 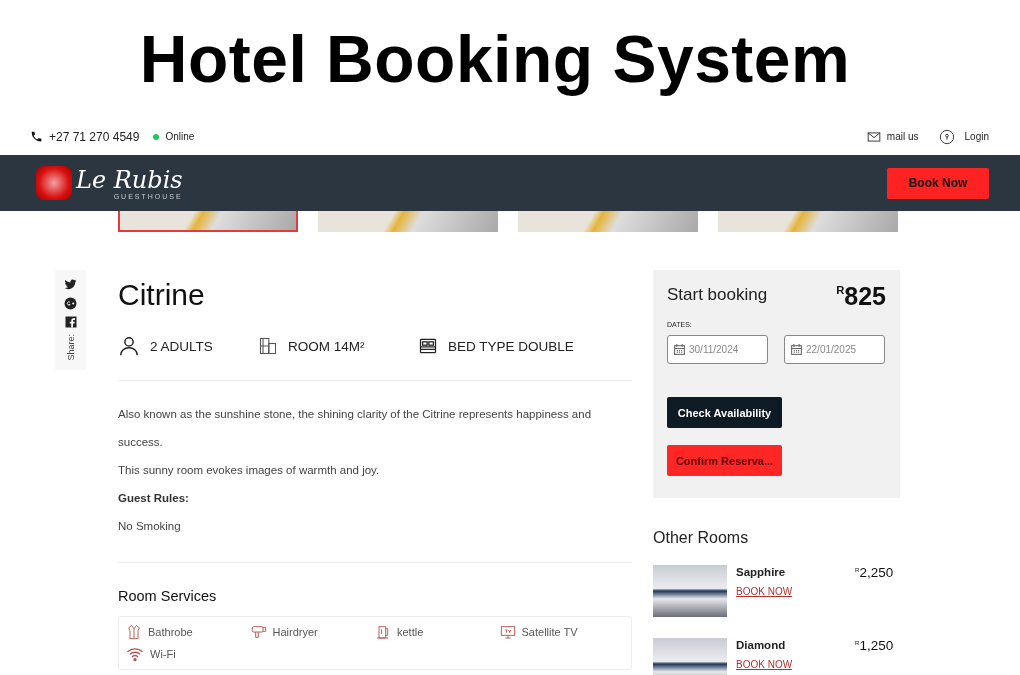 I want to click on floor-plan-icon, so click(x=268, y=346).